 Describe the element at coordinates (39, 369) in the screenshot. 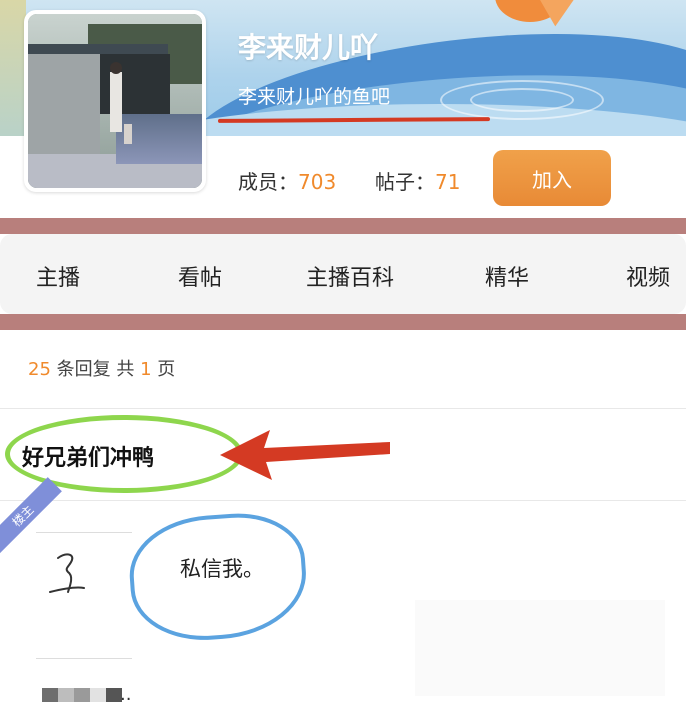

I see `reply-count: 25` at that location.